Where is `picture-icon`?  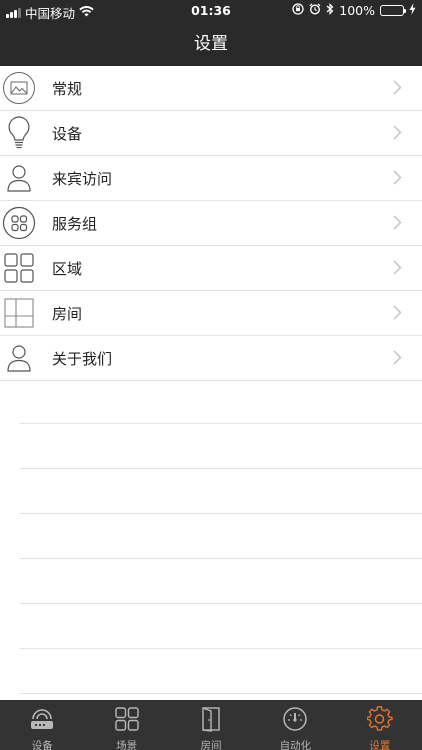
picture-icon is located at coordinates (19, 88).